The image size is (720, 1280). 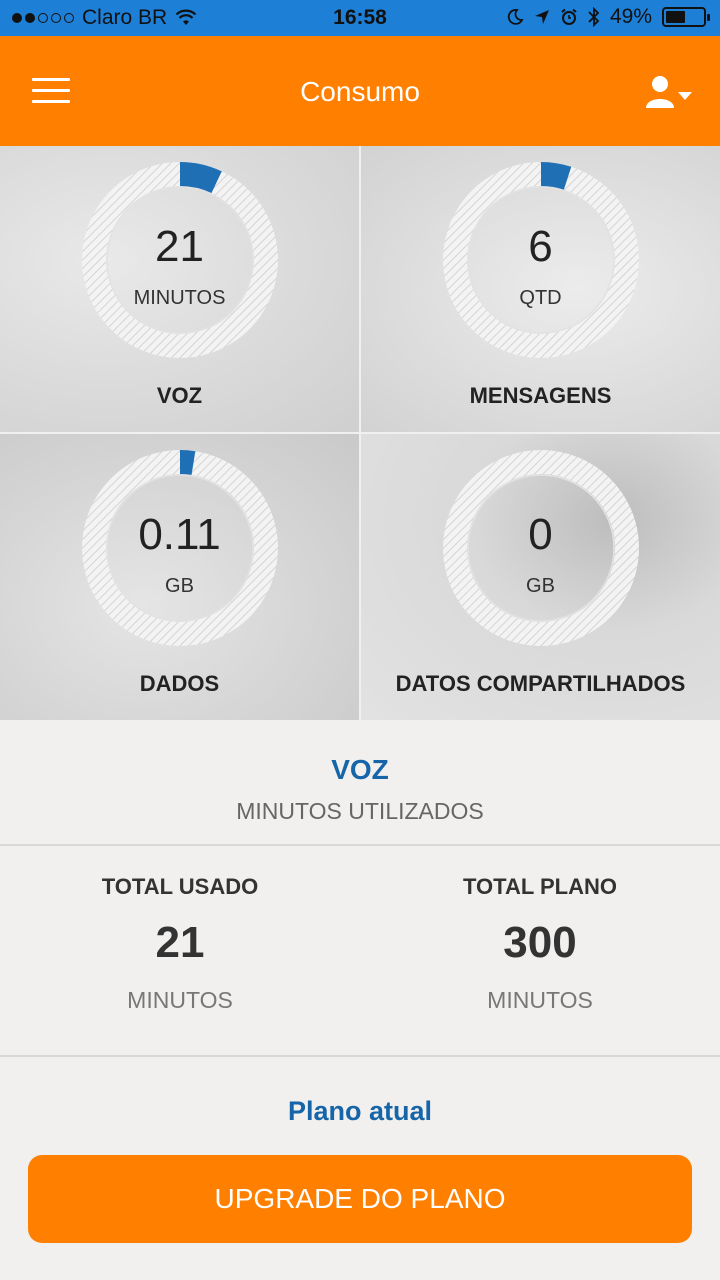 I want to click on tile-label: VOZ, so click(x=179, y=395).